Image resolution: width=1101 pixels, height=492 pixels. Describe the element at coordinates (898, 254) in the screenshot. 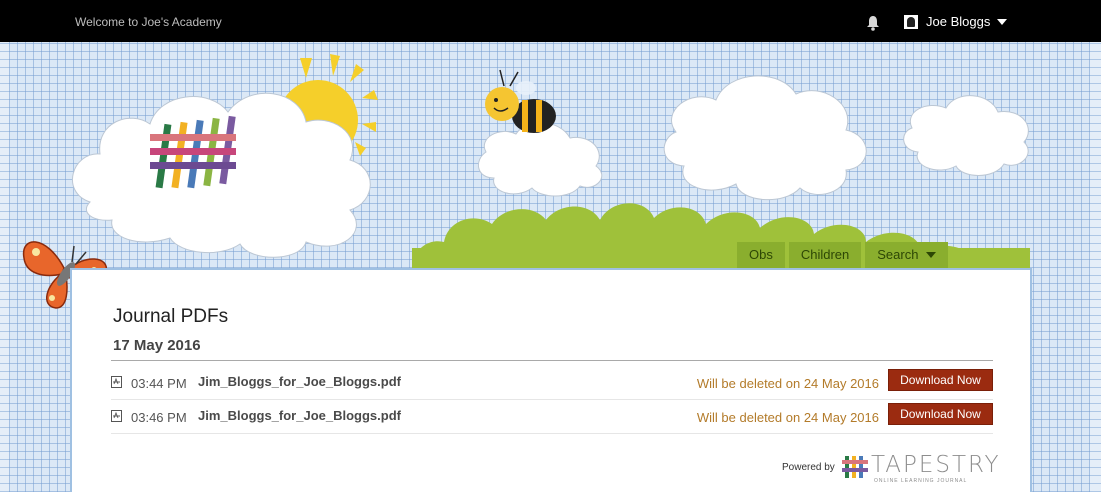

I see `nav-search-label: Search` at that location.